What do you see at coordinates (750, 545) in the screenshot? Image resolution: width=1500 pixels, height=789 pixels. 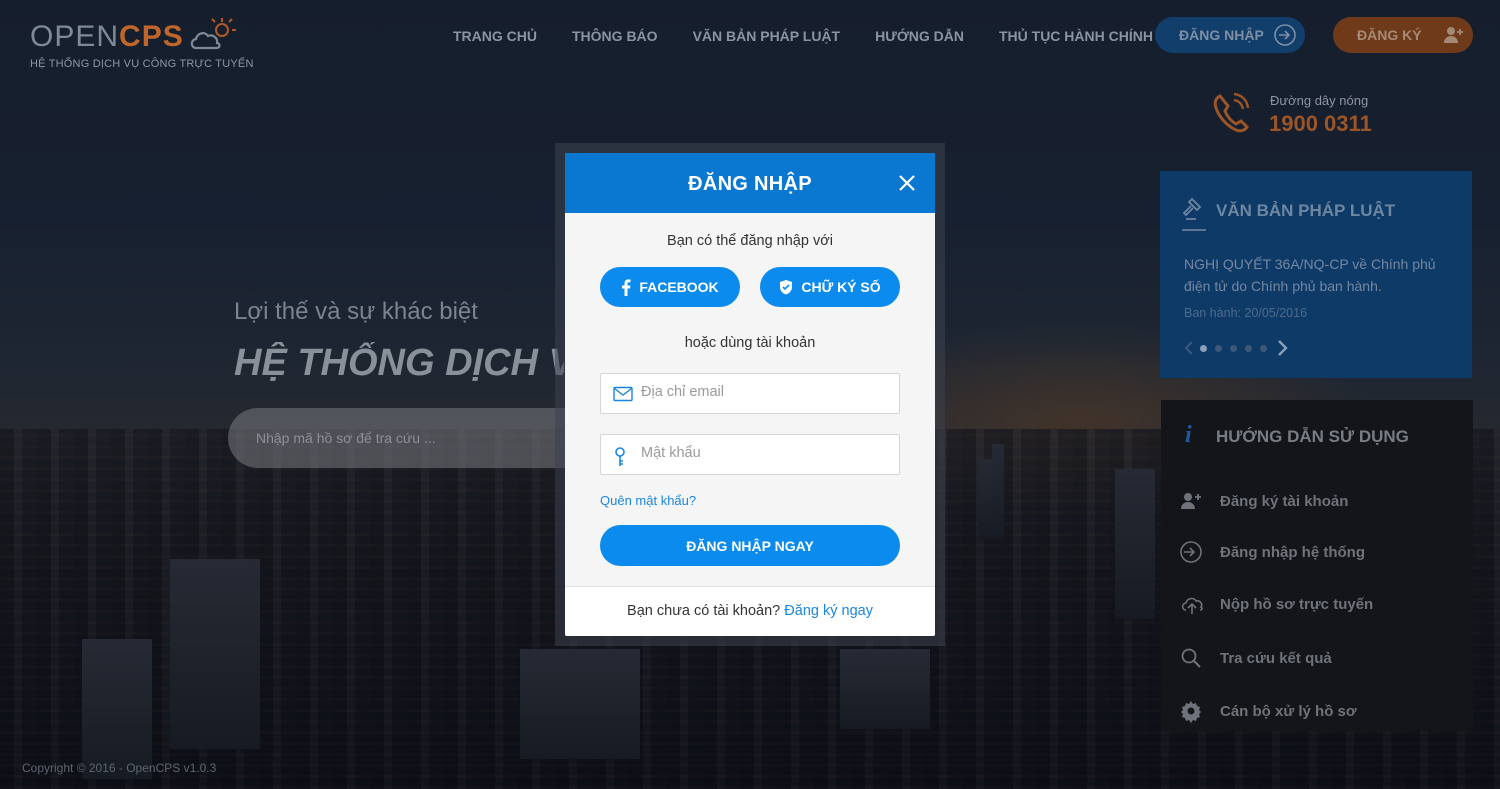 I see `login-submit-button: ĐĂNG NHẬP NGAY` at bounding box center [750, 545].